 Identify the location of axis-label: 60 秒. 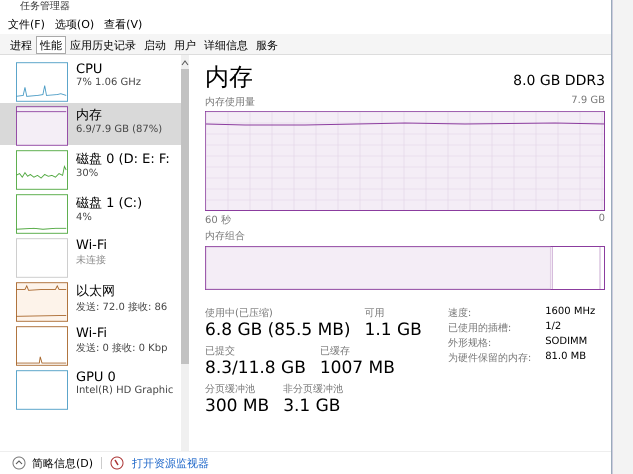
(218, 220).